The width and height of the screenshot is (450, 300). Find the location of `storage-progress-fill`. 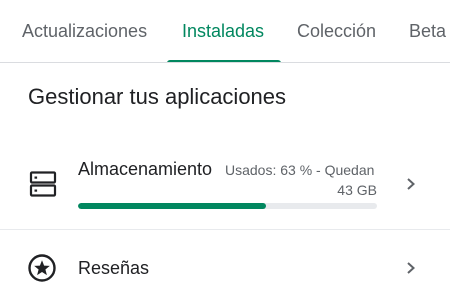

storage-progress-fill is located at coordinates (172, 206).